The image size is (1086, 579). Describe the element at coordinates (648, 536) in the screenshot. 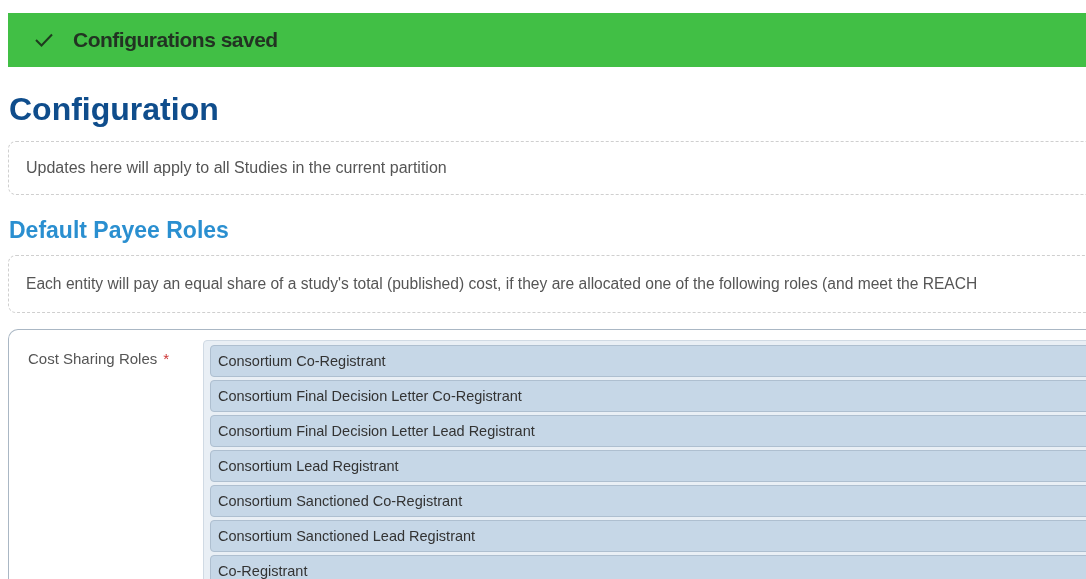

I see `selected-role-chip: Consortium Sanctioned Lead Registrant` at that location.